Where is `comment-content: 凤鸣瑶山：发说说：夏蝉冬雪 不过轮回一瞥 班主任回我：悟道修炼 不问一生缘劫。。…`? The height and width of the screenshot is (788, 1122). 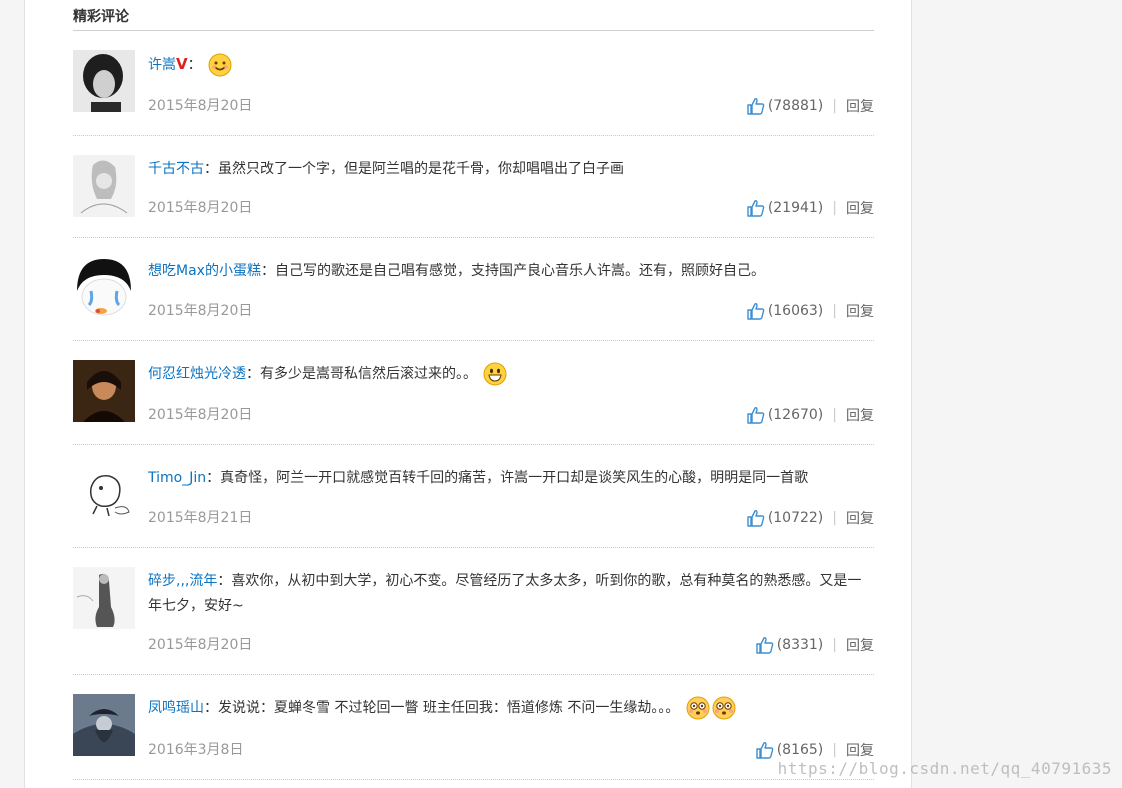 comment-content: 凤鸣瑶山：发说说：夏蝉冬雪 不过轮回一瞥 班主任回我：悟道修炼 不问一生缘劫。。… is located at coordinates (511, 708).